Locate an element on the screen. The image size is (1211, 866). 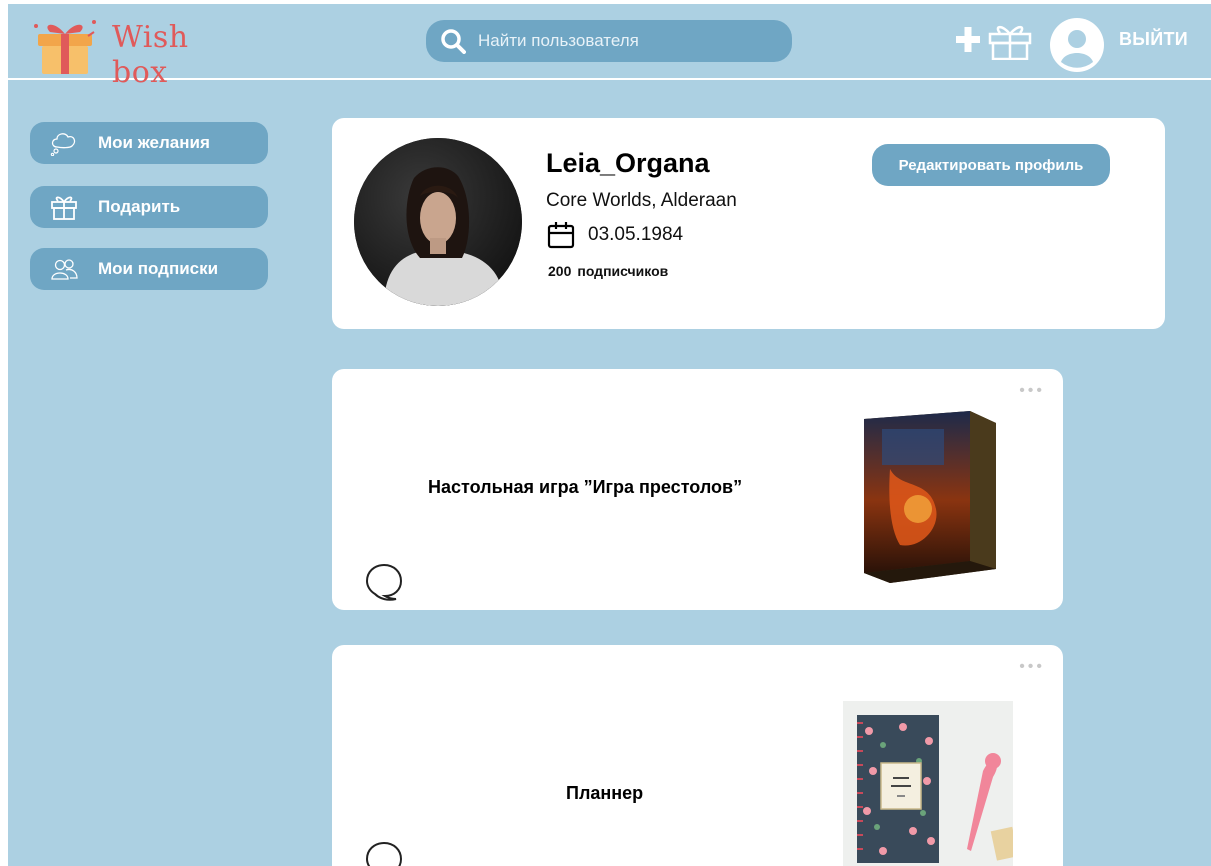
gift-logo-icon is located at coordinates (65, 47).